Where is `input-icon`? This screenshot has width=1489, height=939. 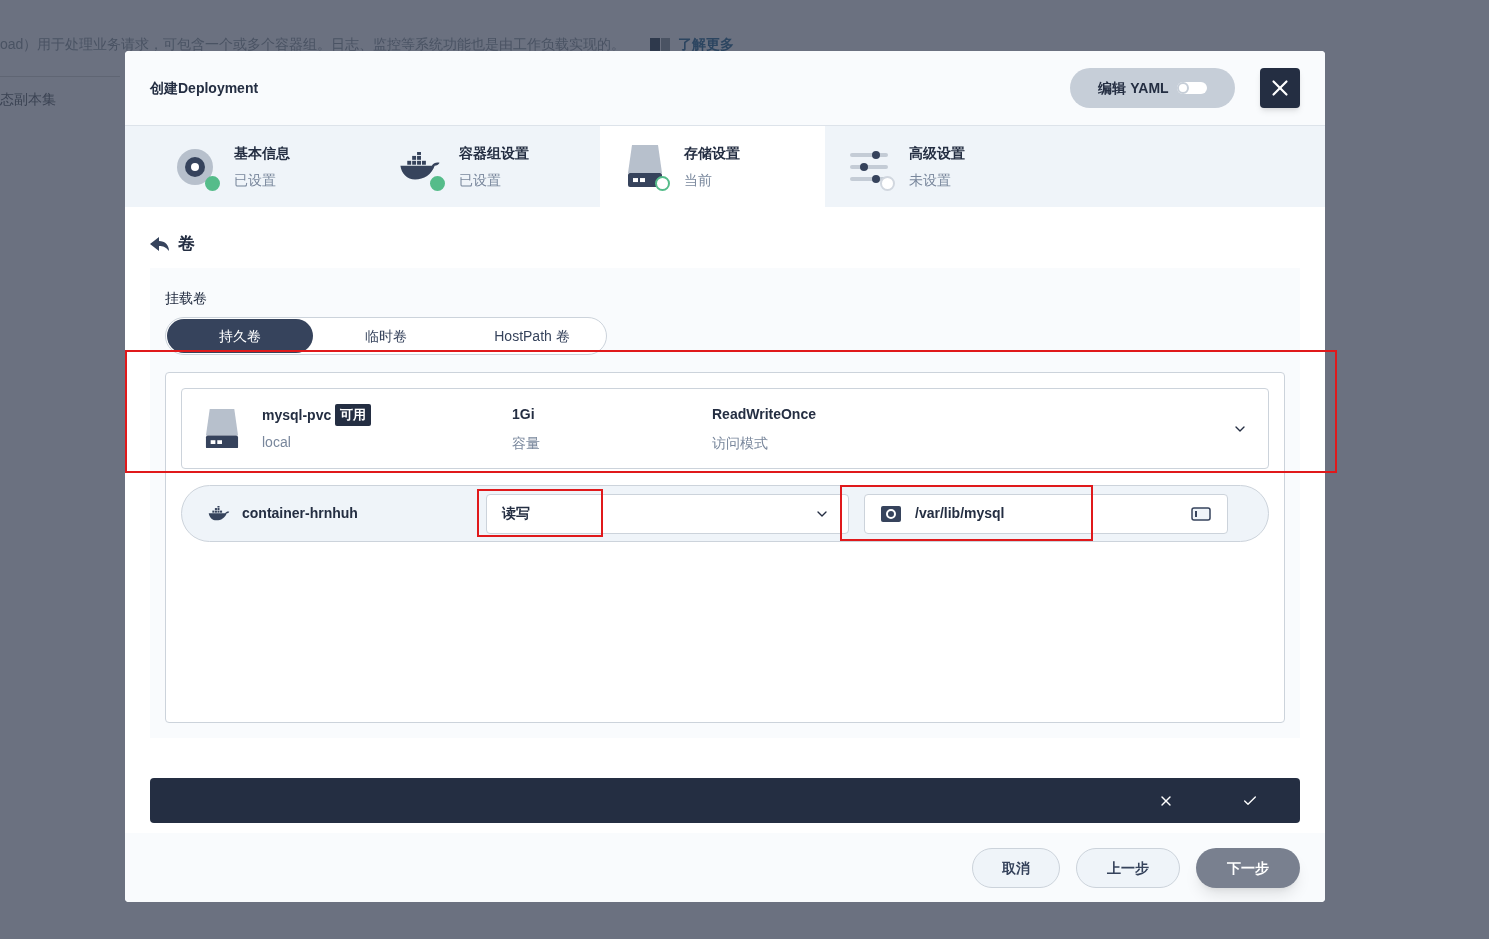
input-icon is located at coordinates (1201, 513).